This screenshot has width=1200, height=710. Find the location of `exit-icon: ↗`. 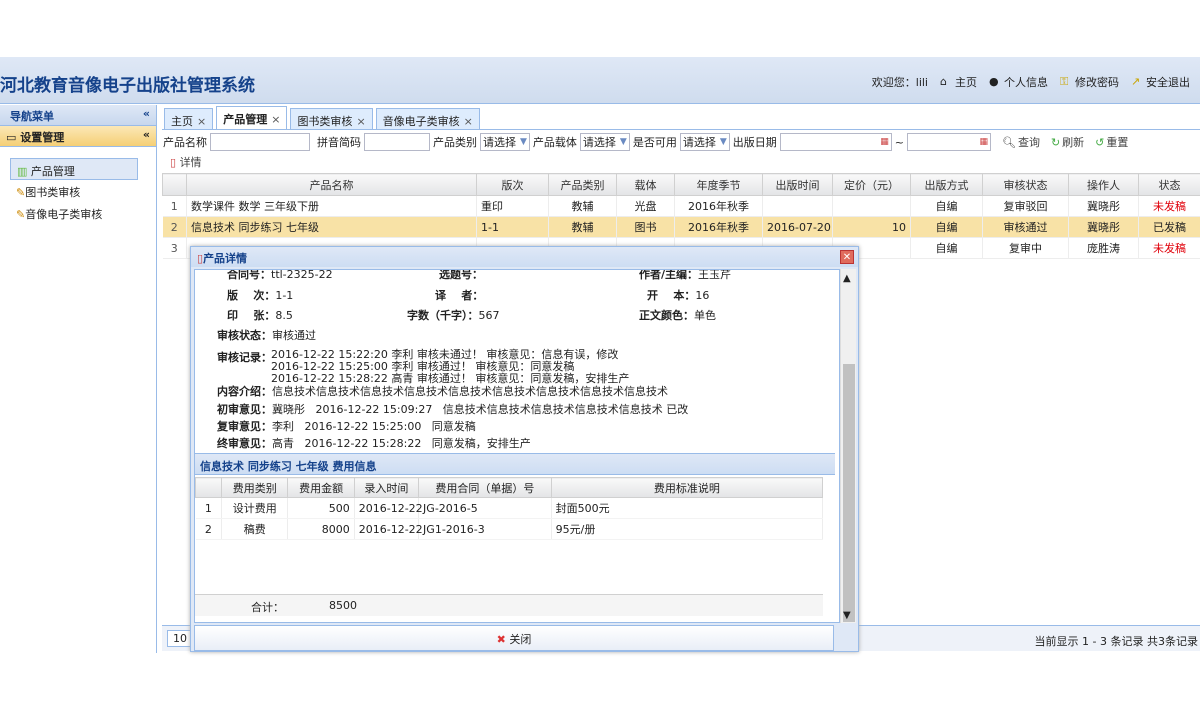

exit-icon: ↗ is located at coordinates (1136, 81).